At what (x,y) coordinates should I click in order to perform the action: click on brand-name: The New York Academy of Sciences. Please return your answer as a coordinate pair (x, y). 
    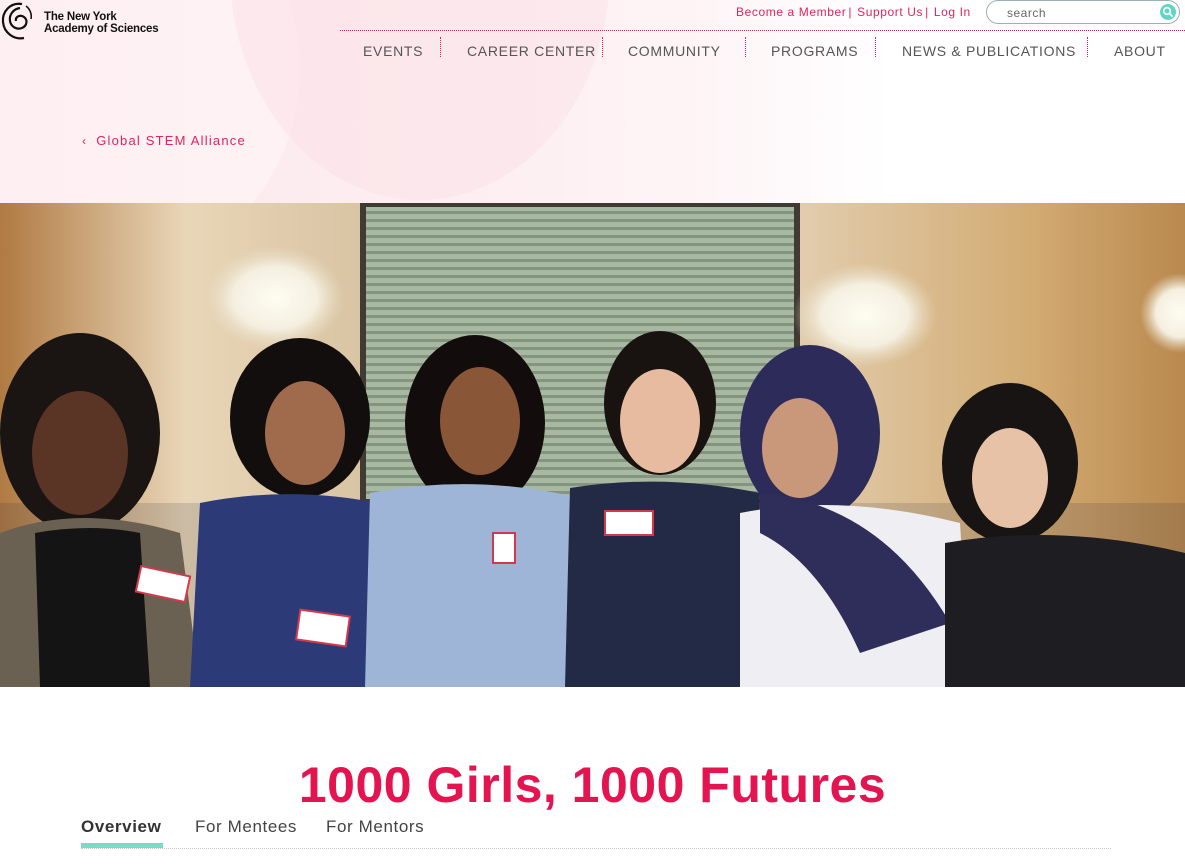
    Looking at the image, I should click on (101, 23).